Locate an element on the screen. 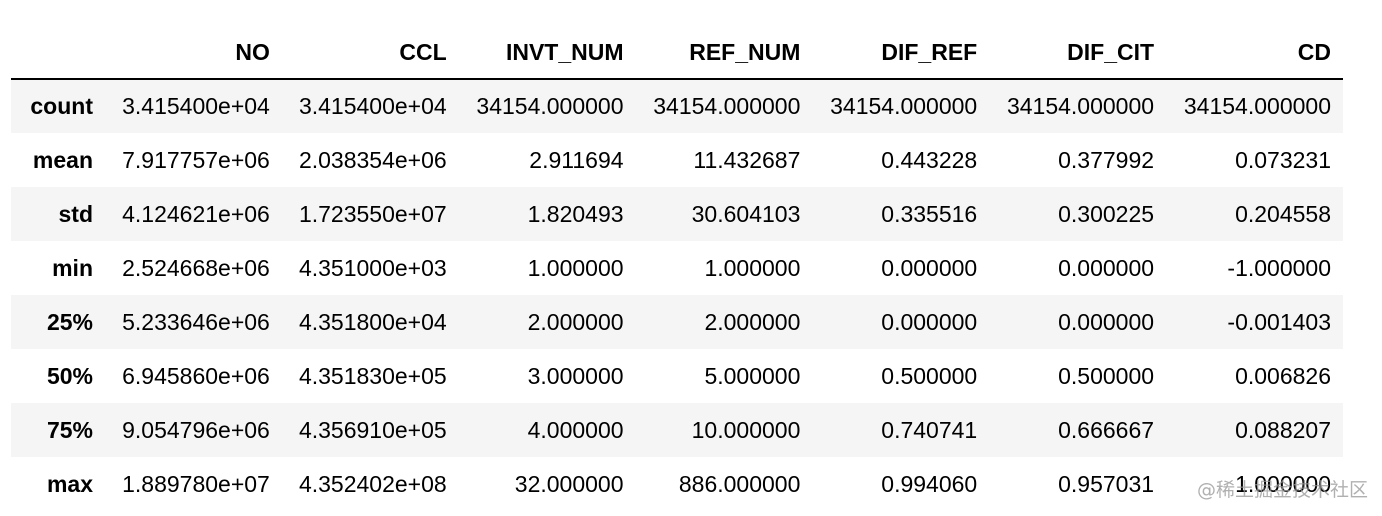 This screenshot has width=1382, height=516. column-header-dif-ref: DIF_REF is located at coordinates (901, 53).